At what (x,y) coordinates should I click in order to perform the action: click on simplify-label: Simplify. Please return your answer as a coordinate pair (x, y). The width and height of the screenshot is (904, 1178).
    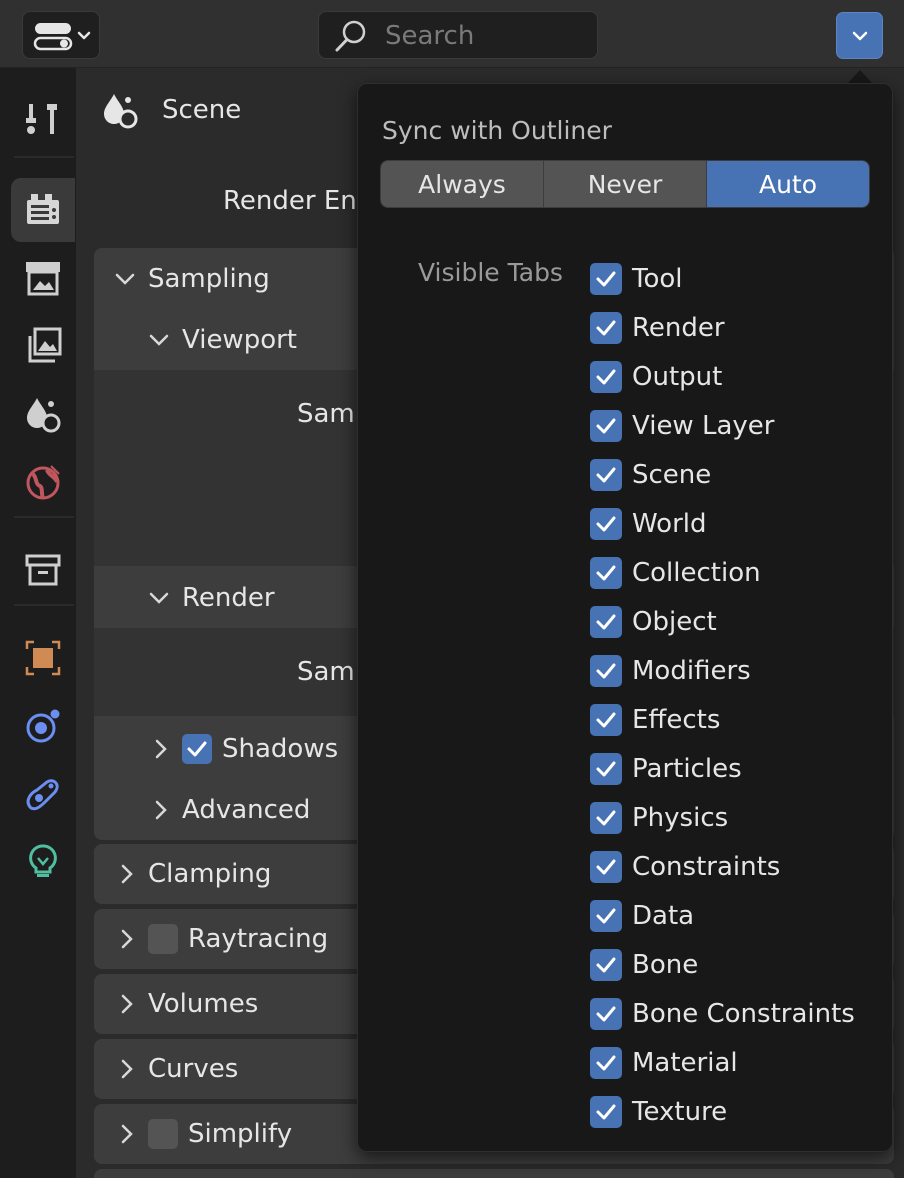
    Looking at the image, I should click on (240, 1134).